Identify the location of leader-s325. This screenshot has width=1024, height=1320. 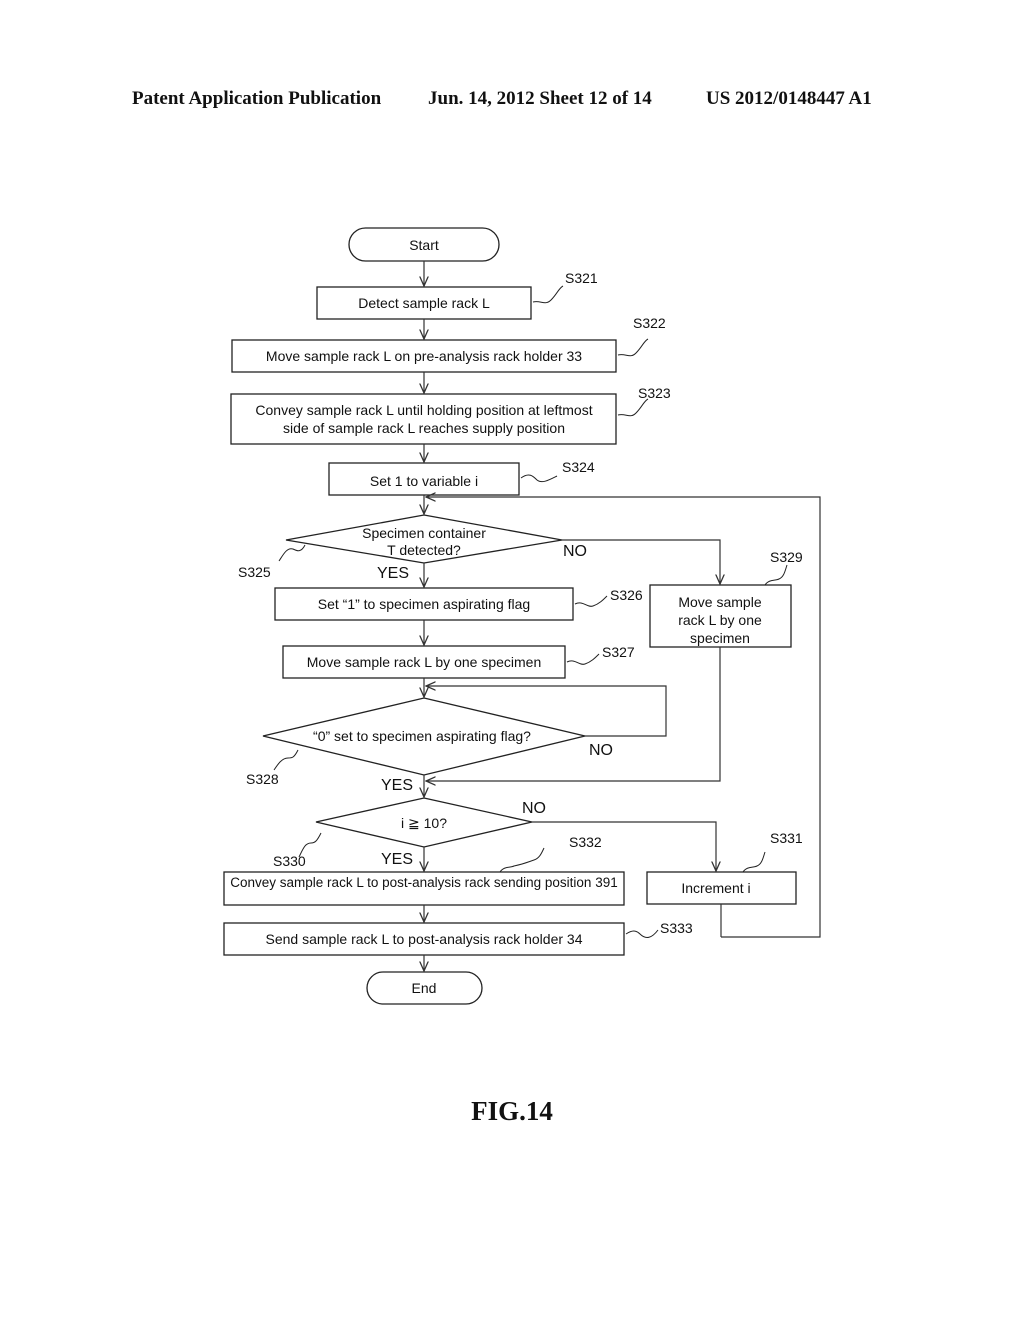
(292, 553).